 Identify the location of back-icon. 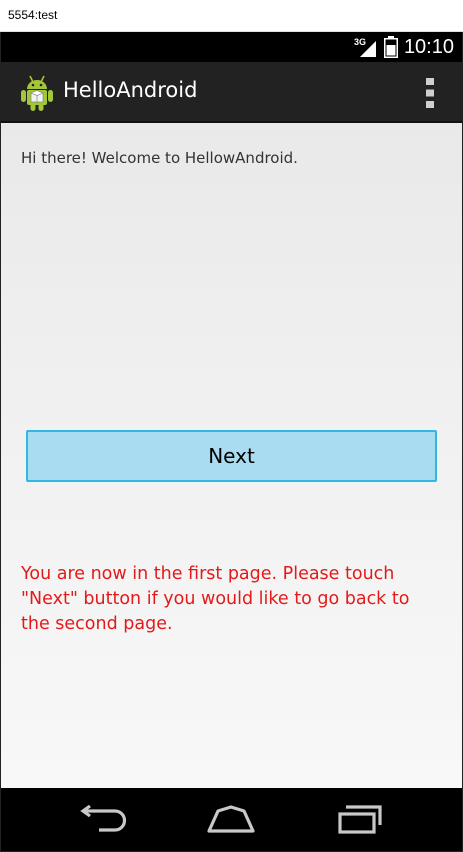
(104, 820).